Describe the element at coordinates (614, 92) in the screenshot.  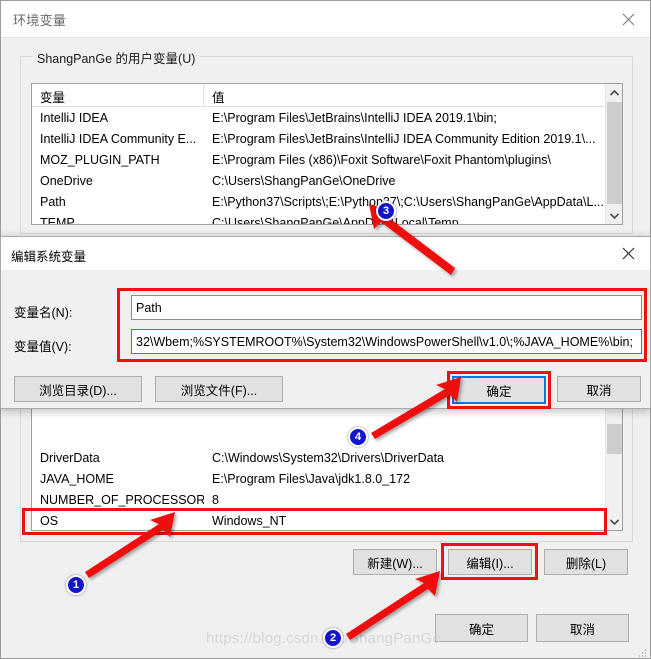
I see `scroll-up-icon` at that location.